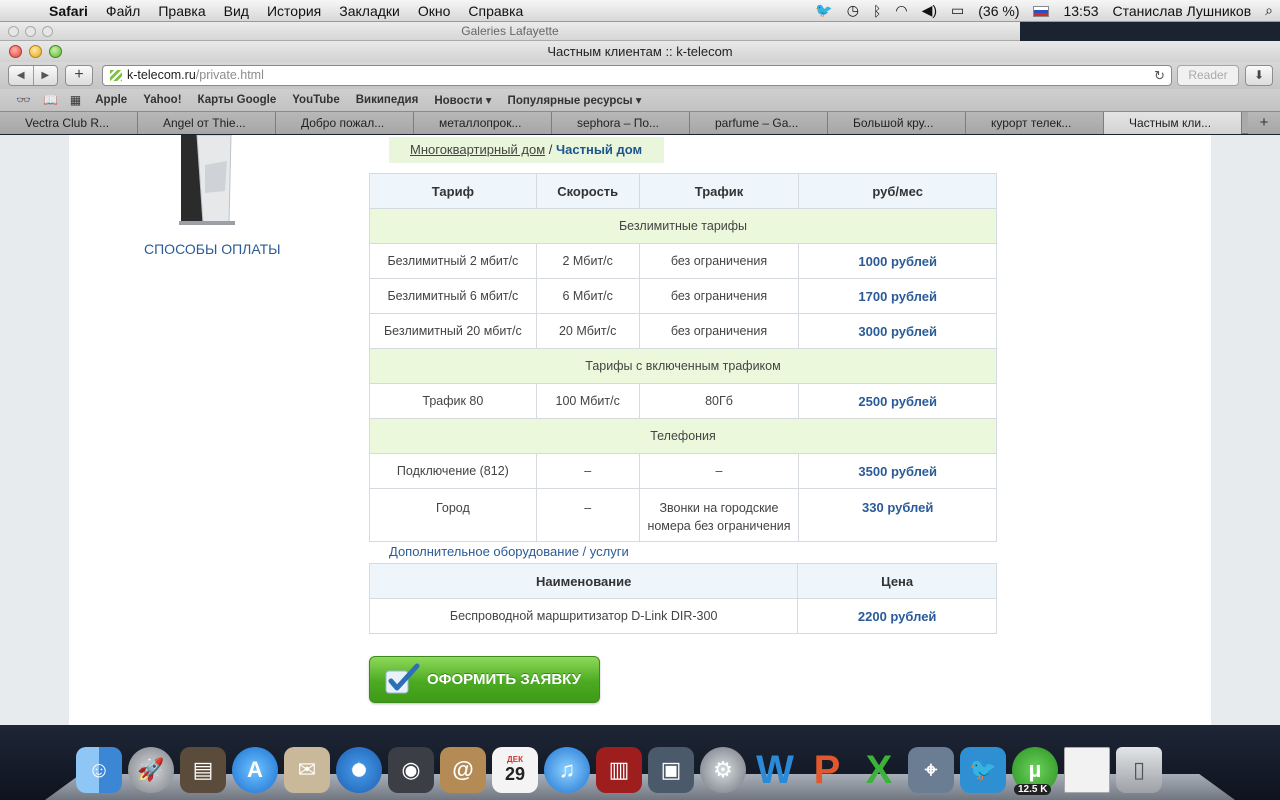 This screenshot has height=800, width=1280. What do you see at coordinates (775, 770) in the screenshot?
I see `word-icon: W` at bounding box center [775, 770].